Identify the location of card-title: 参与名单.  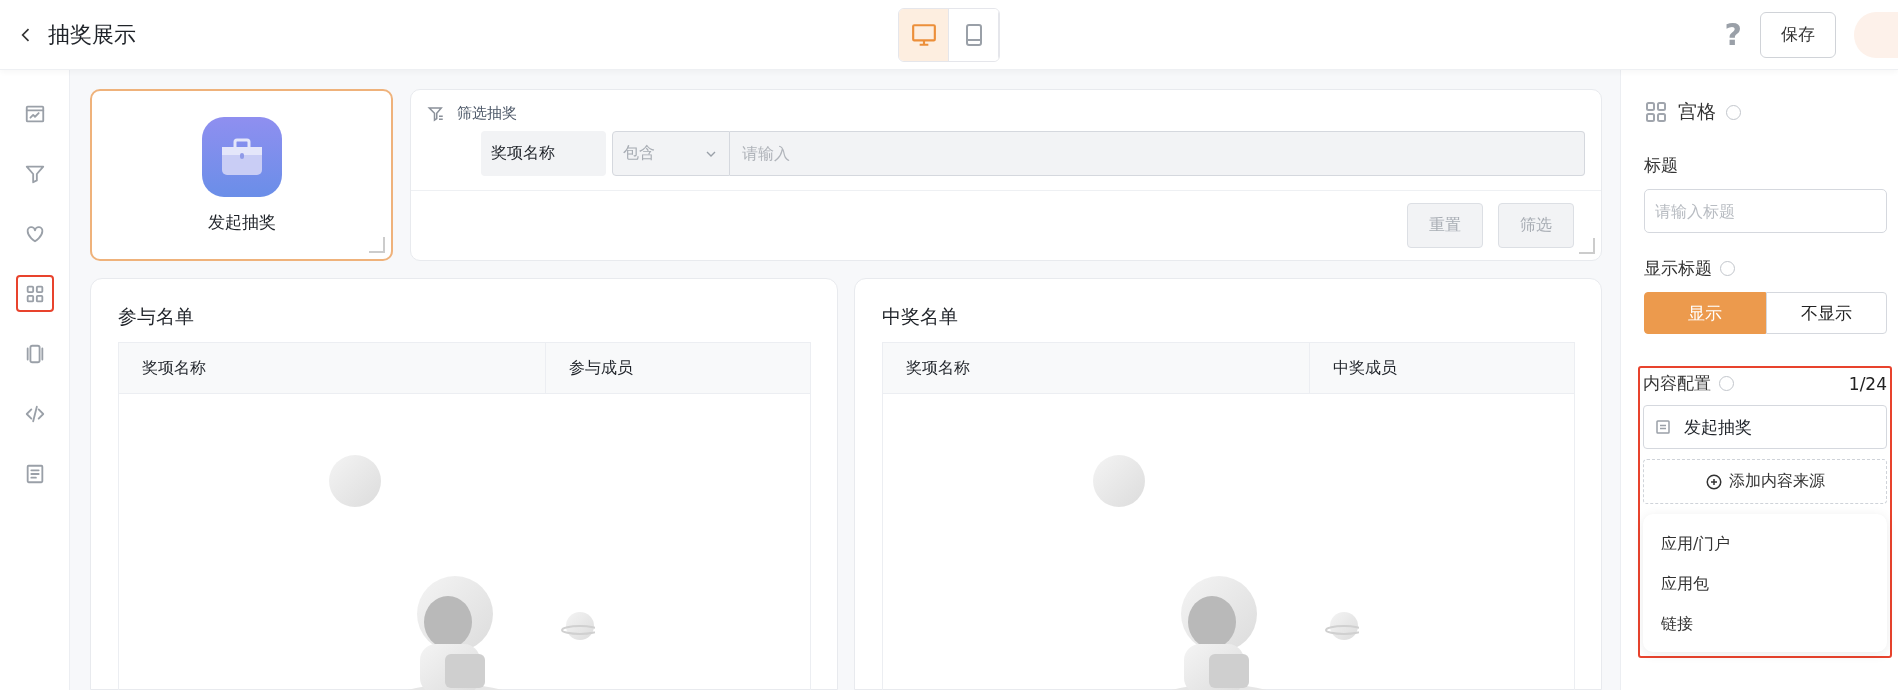
(156, 316).